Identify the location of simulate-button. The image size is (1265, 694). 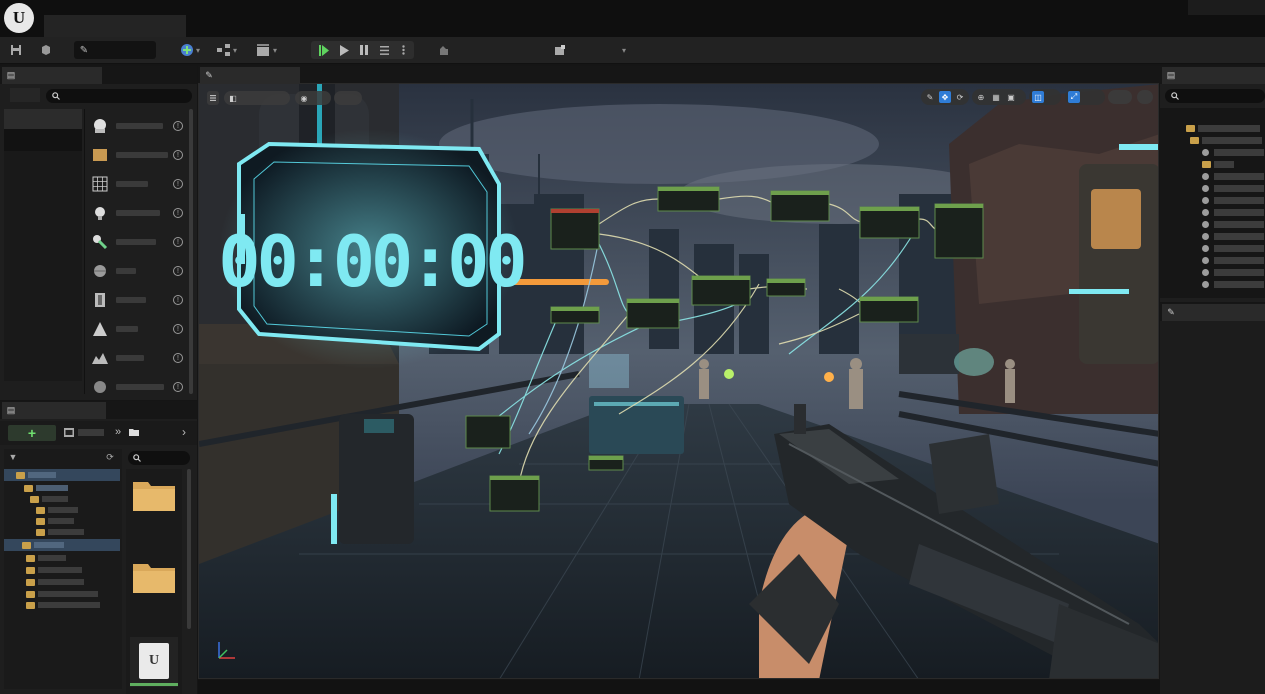
(344, 50).